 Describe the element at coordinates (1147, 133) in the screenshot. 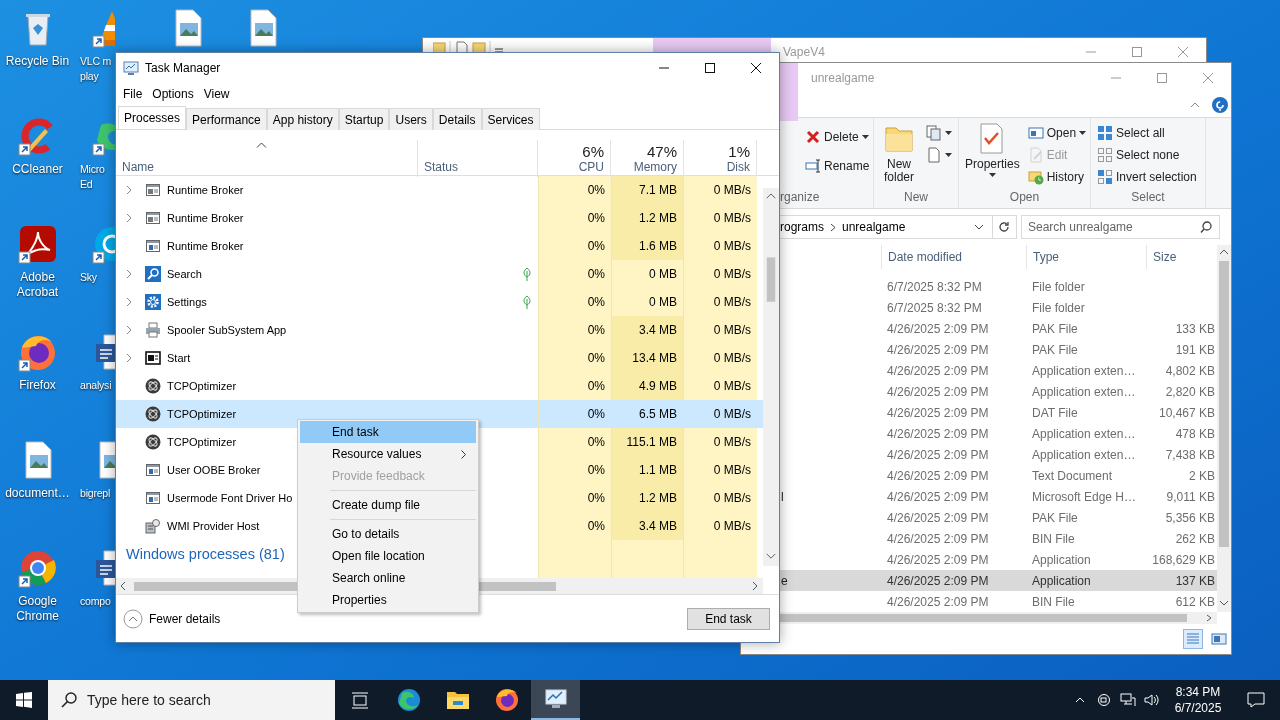

I see `ribbon-button: Select all` at that location.